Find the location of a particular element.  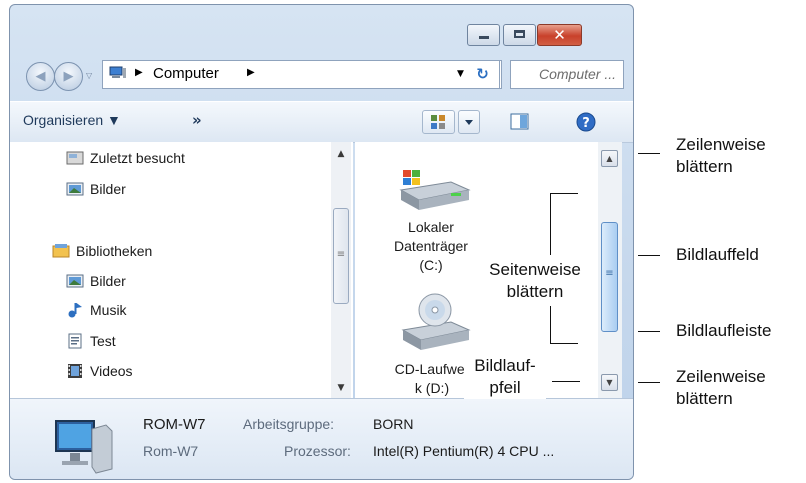

videos-library-icon is located at coordinates (75, 371).